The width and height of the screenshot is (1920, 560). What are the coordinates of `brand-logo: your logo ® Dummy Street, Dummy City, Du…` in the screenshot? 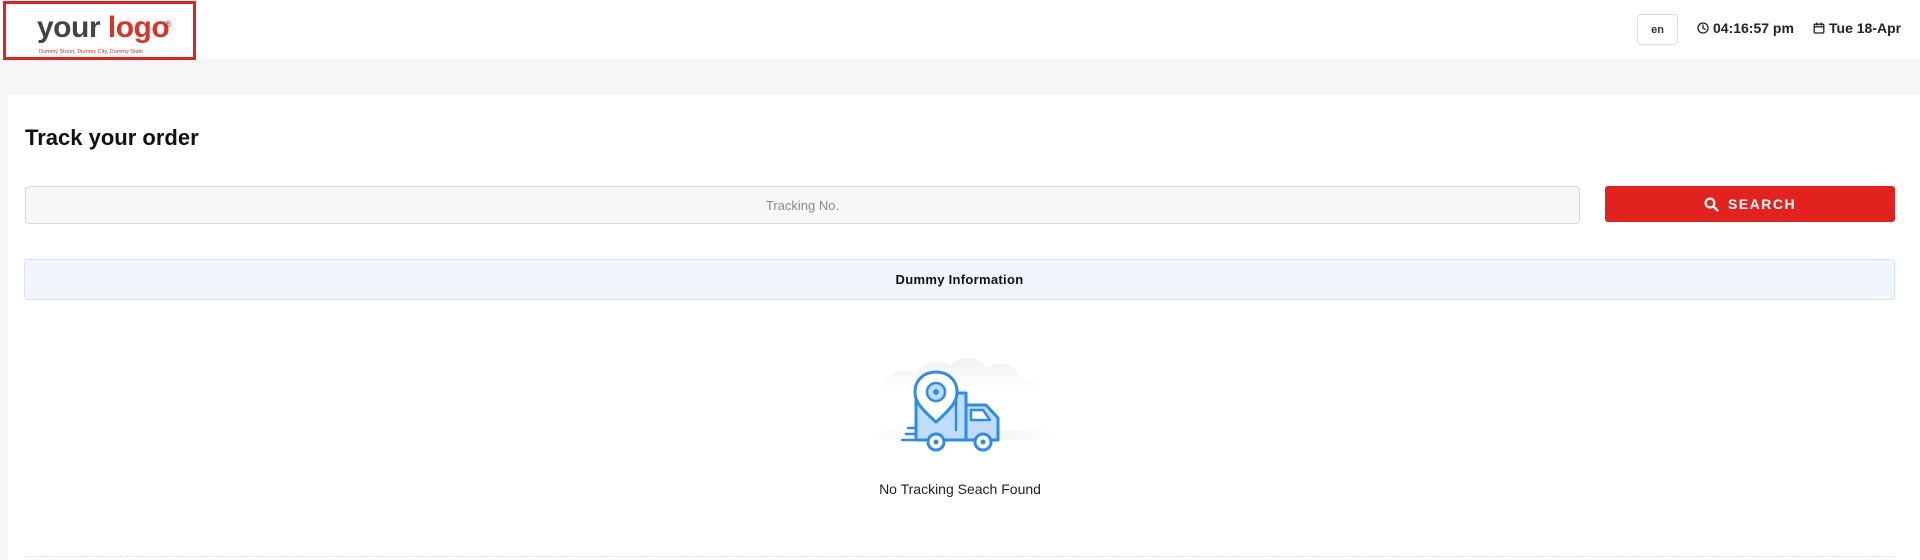 It's located at (99, 30).